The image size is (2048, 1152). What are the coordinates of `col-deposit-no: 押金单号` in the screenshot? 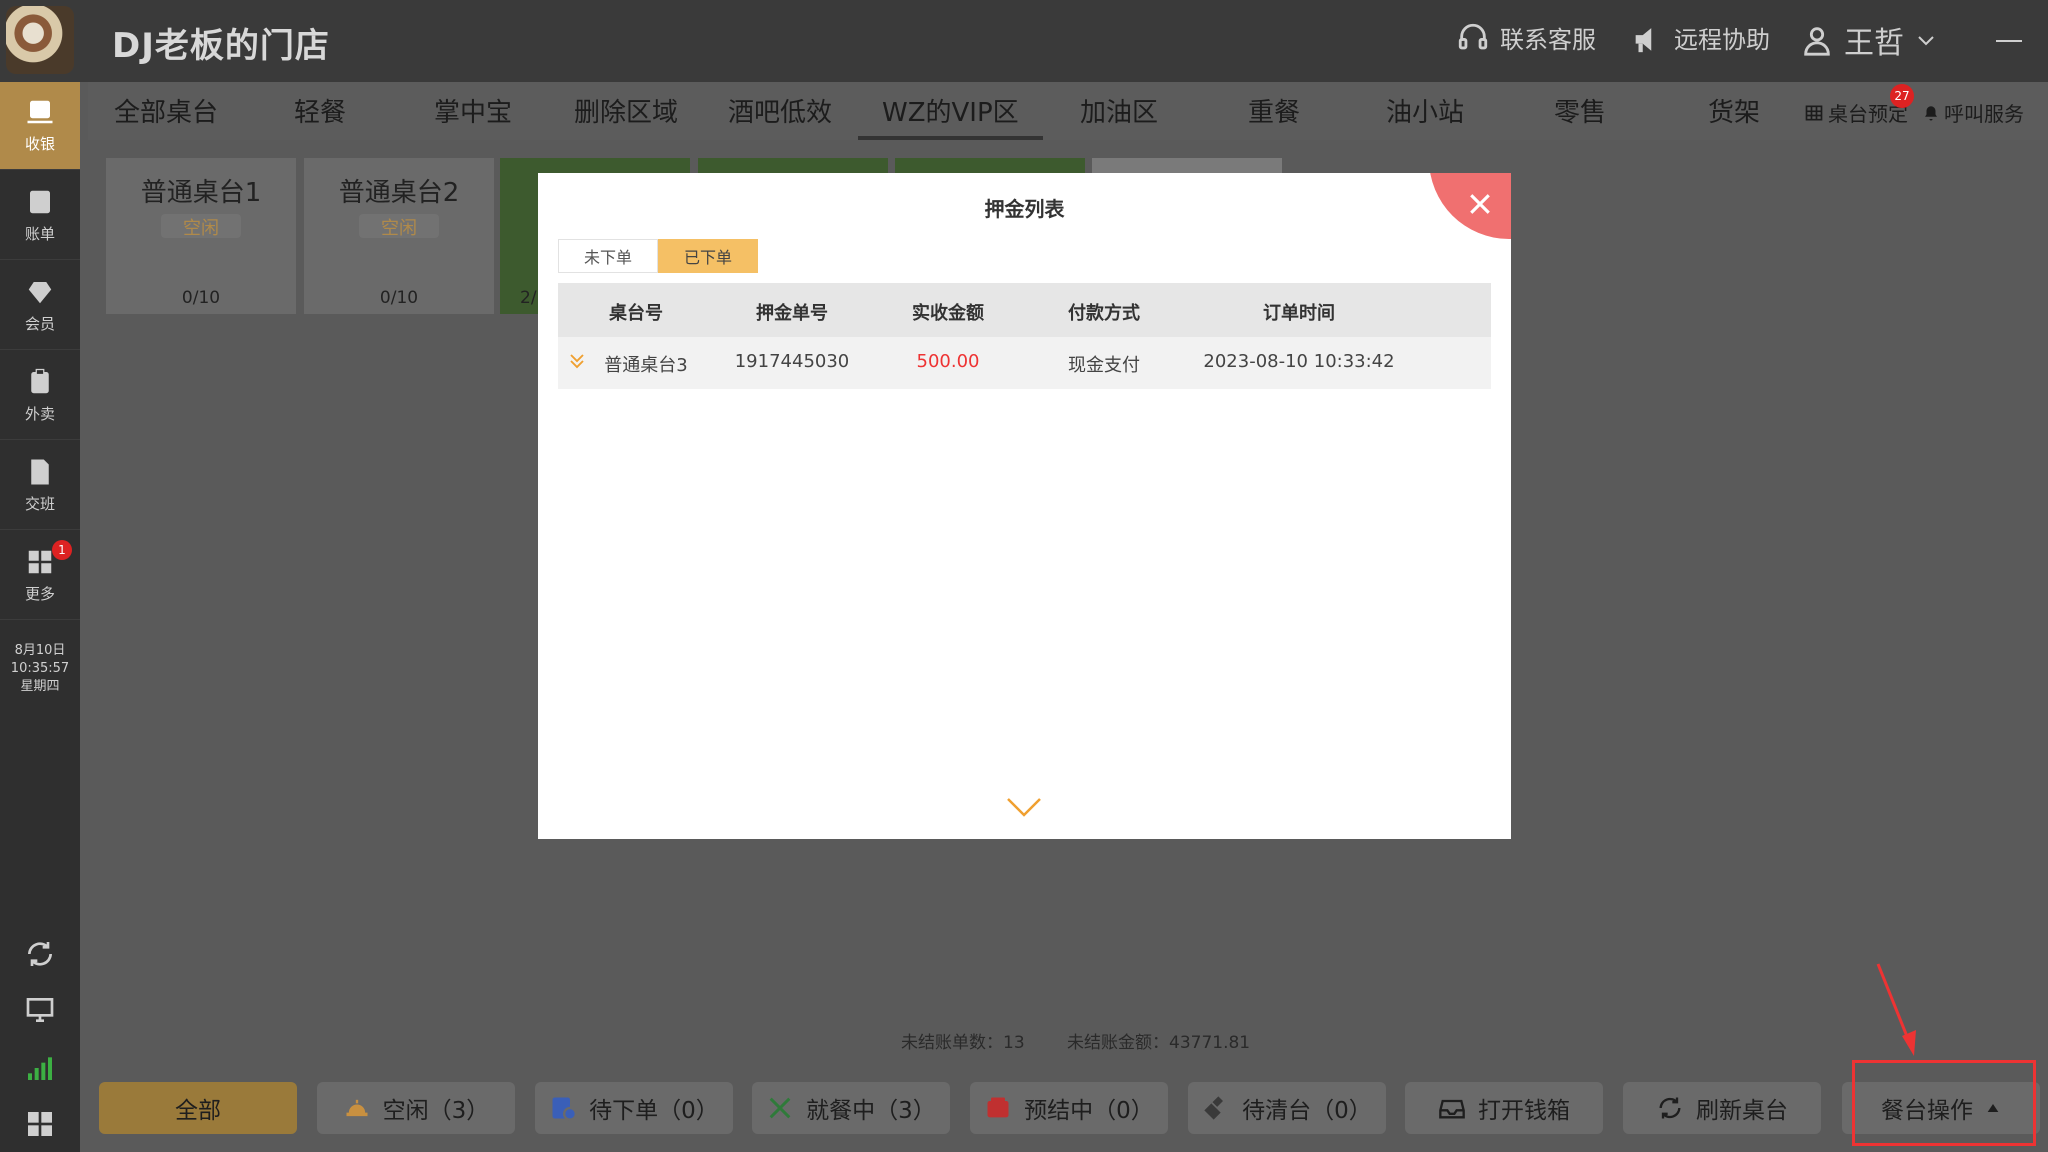 It's located at (792, 313).